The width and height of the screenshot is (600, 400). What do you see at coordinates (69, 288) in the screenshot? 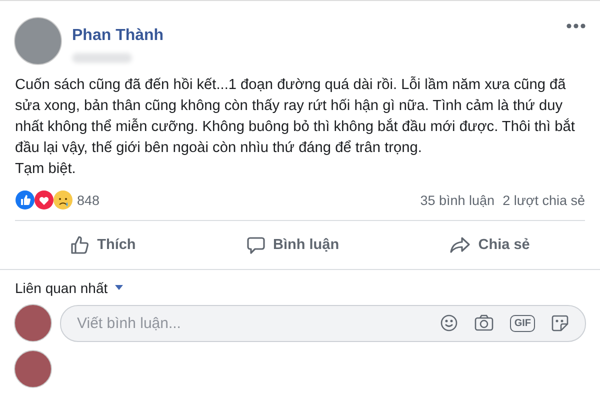
I see `sort-dropdown: Liên quan nhất` at bounding box center [69, 288].